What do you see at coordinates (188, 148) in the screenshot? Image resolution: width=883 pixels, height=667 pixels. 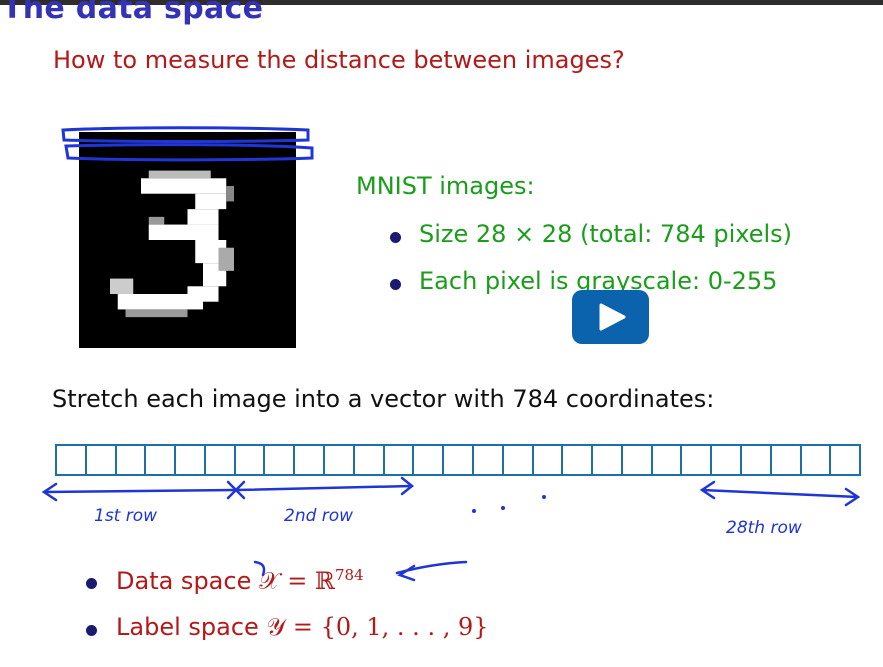 I see `first-row-highlight-annotation` at bounding box center [188, 148].